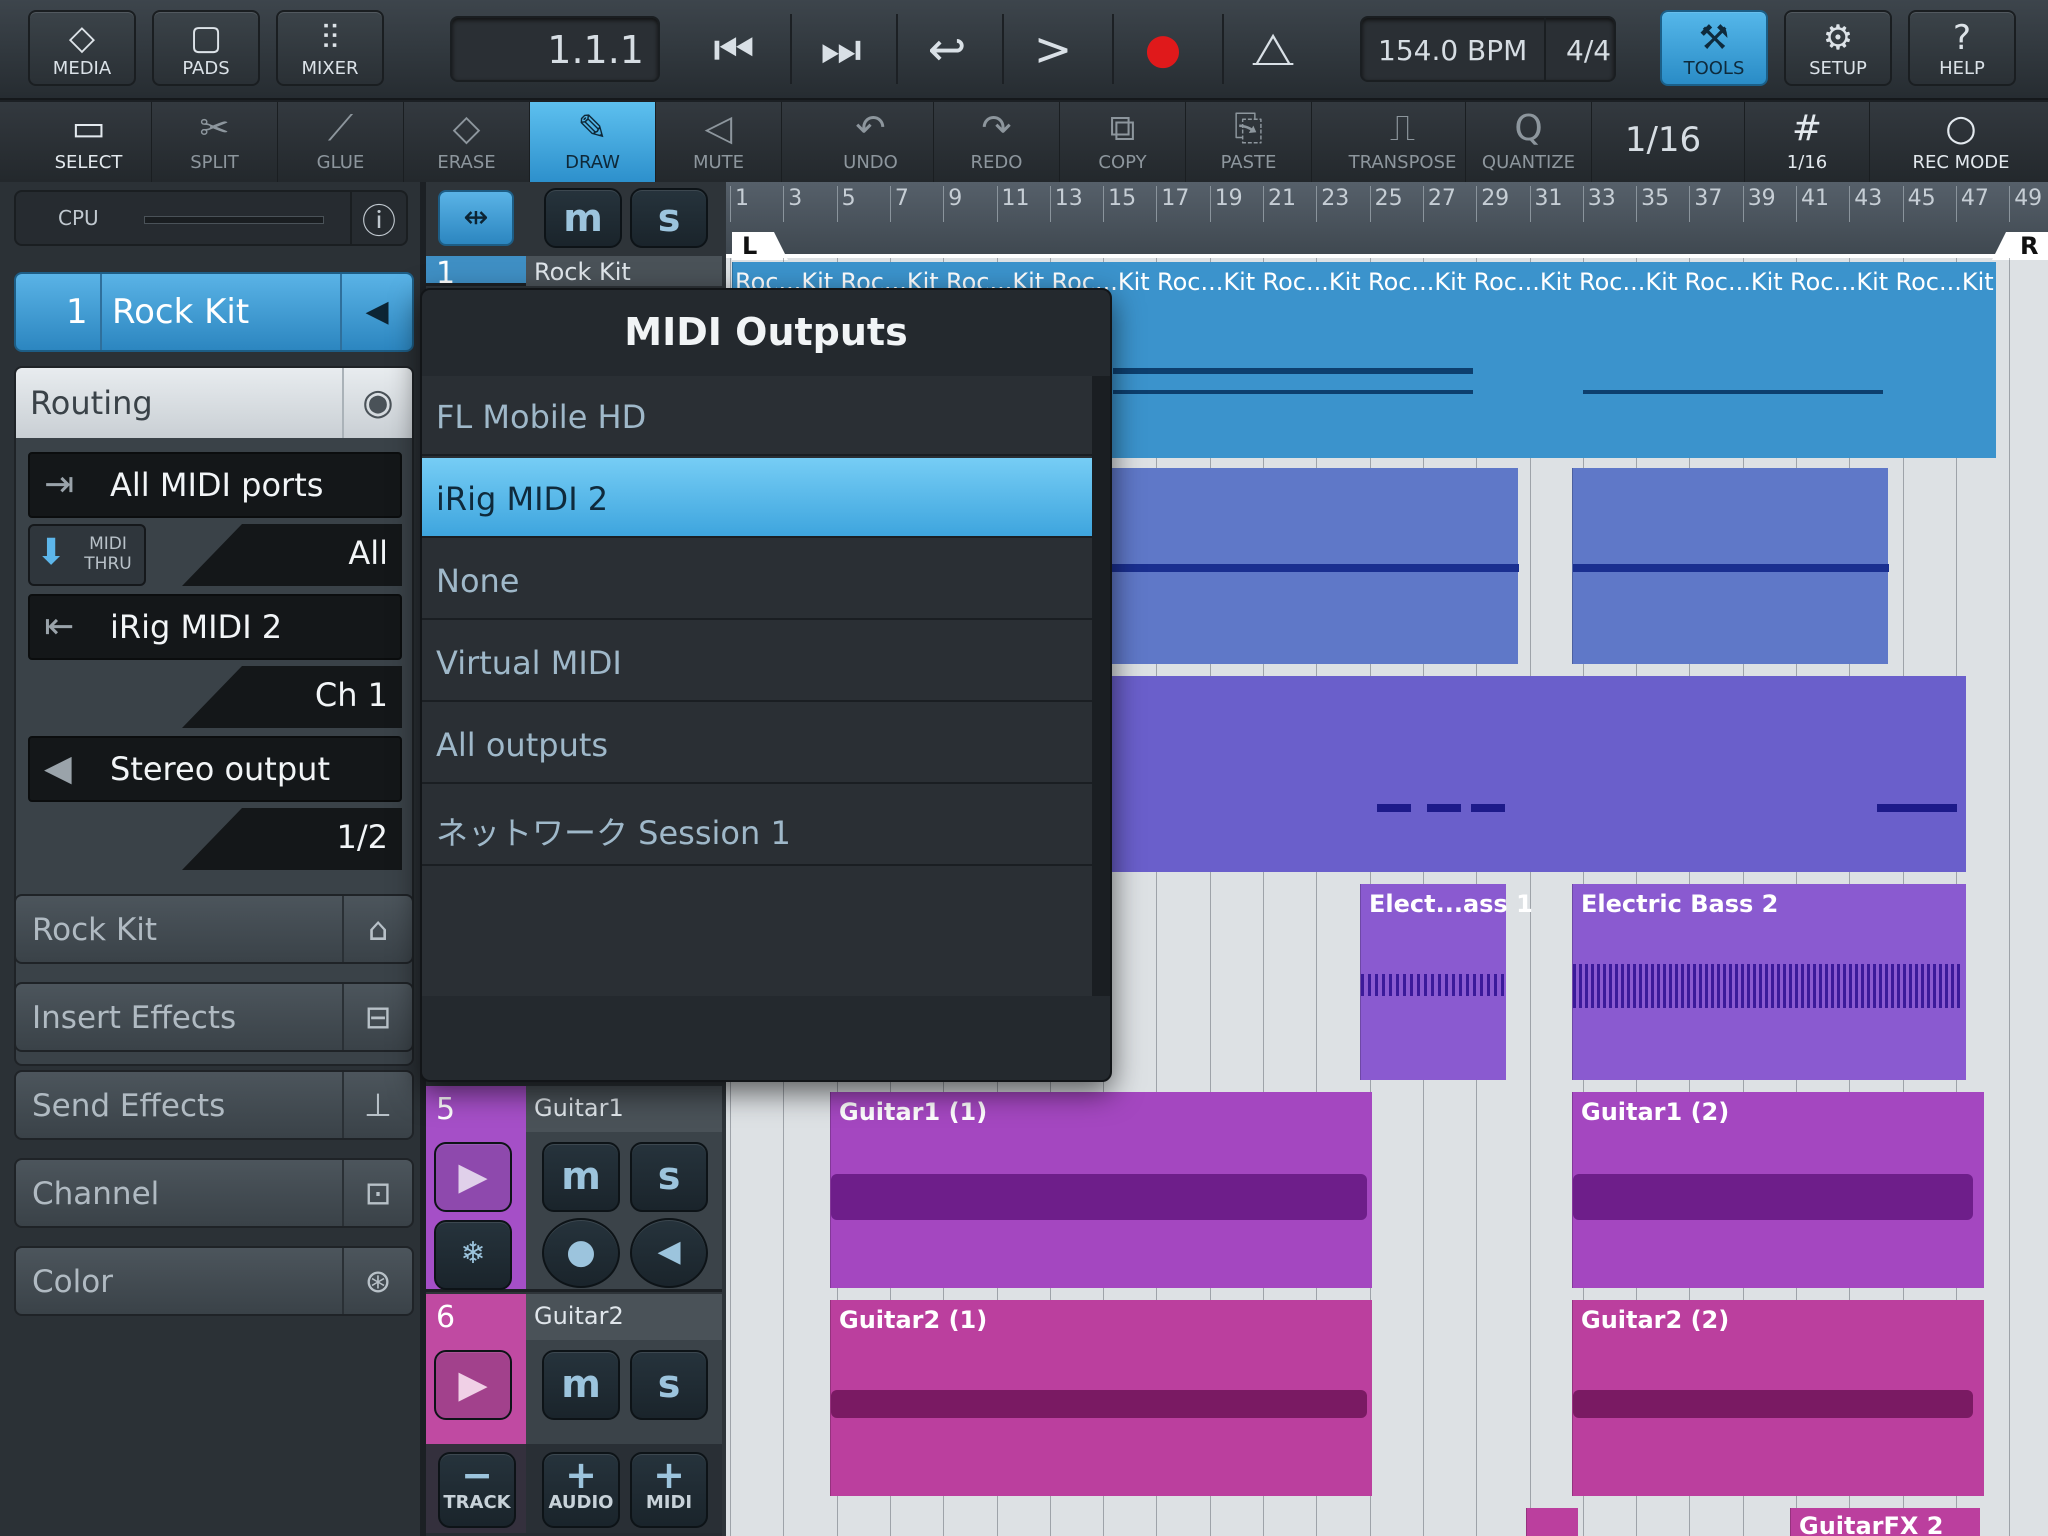 Image resolution: width=2048 pixels, height=1536 pixels. What do you see at coordinates (946, 49) in the screenshot?
I see `loop-icon: ↩` at bounding box center [946, 49].